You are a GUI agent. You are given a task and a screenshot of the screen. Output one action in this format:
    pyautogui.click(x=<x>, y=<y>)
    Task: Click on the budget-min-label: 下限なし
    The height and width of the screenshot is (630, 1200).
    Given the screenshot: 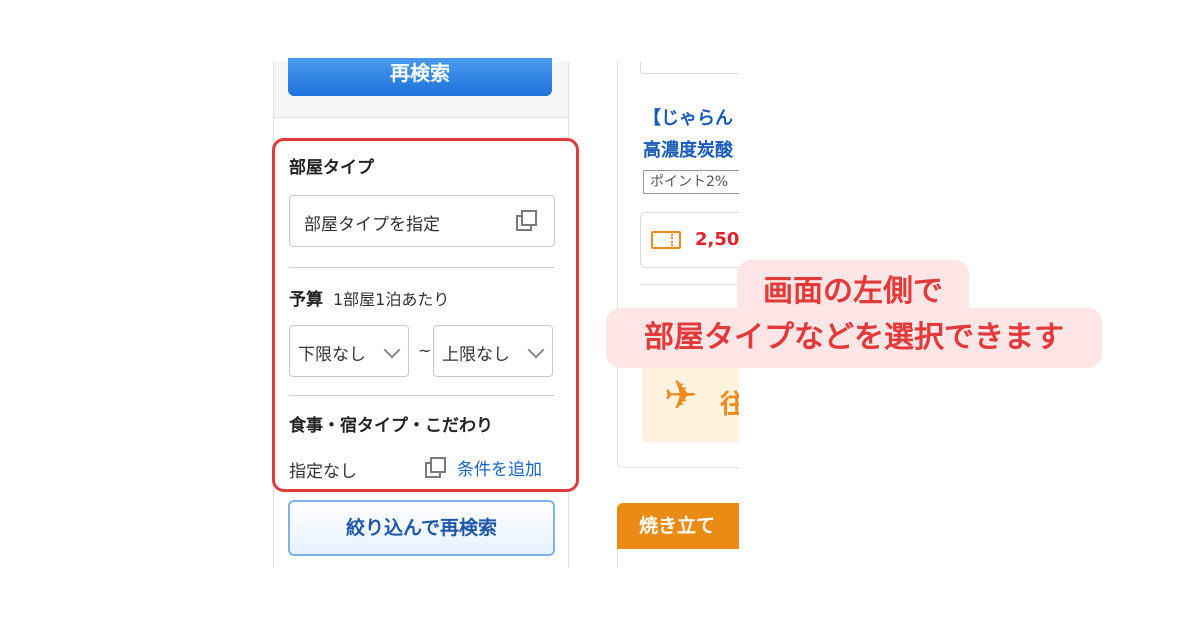 What is the action you would take?
    pyautogui.click(x=332, y=355)
    